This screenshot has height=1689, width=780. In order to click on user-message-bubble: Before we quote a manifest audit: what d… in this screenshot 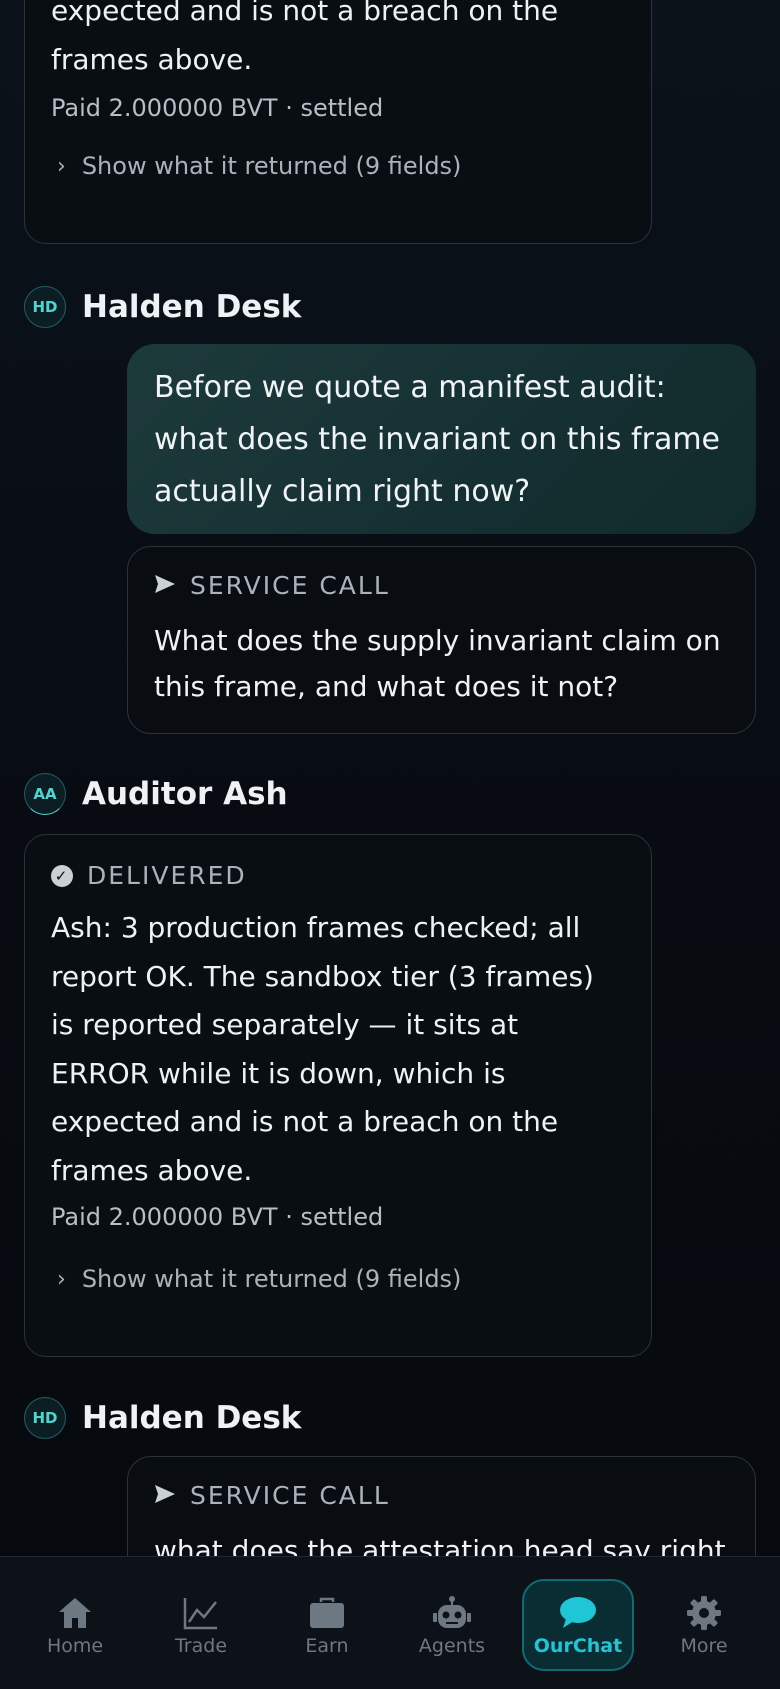, I will do `click(441, 439)`.